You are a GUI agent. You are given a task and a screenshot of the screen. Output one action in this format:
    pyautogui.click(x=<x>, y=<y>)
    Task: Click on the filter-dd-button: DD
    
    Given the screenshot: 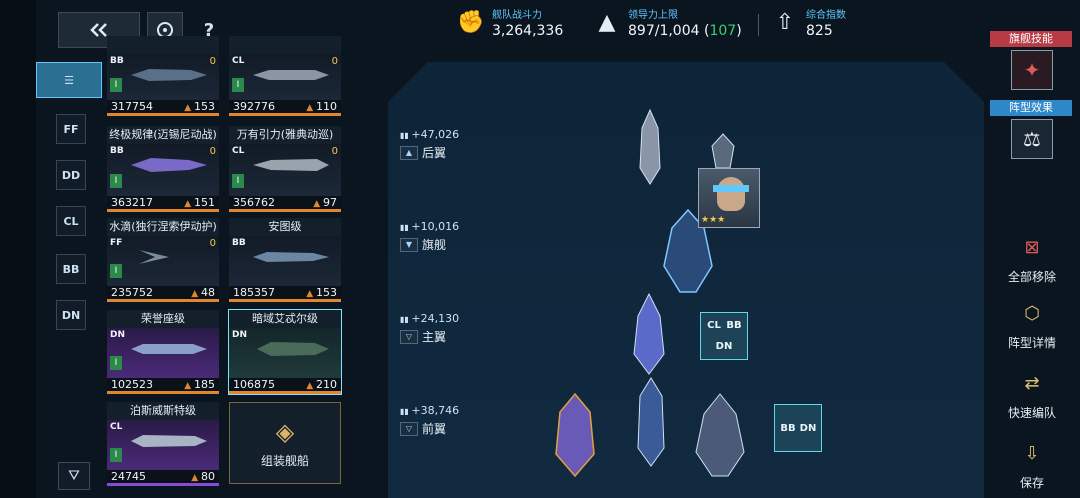 What is the action you would take?
    pyautogui.click(x=71, y=175)
    